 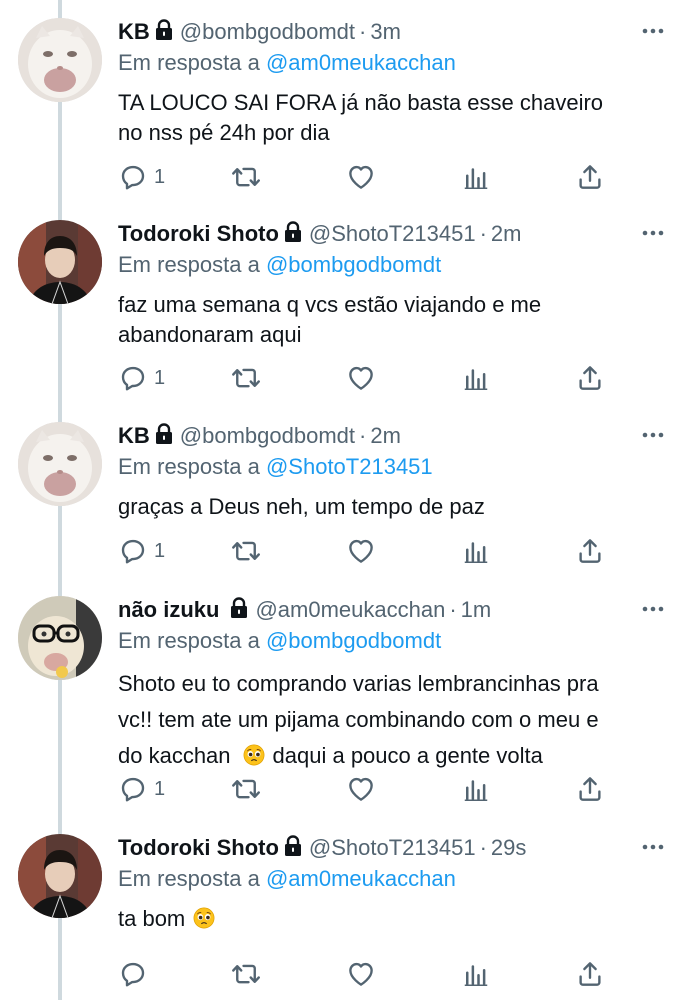 What do you see at coordinates (168, 609) in the screenshot?
I see `display-name: não izuku` at bounding box center [168, 609].